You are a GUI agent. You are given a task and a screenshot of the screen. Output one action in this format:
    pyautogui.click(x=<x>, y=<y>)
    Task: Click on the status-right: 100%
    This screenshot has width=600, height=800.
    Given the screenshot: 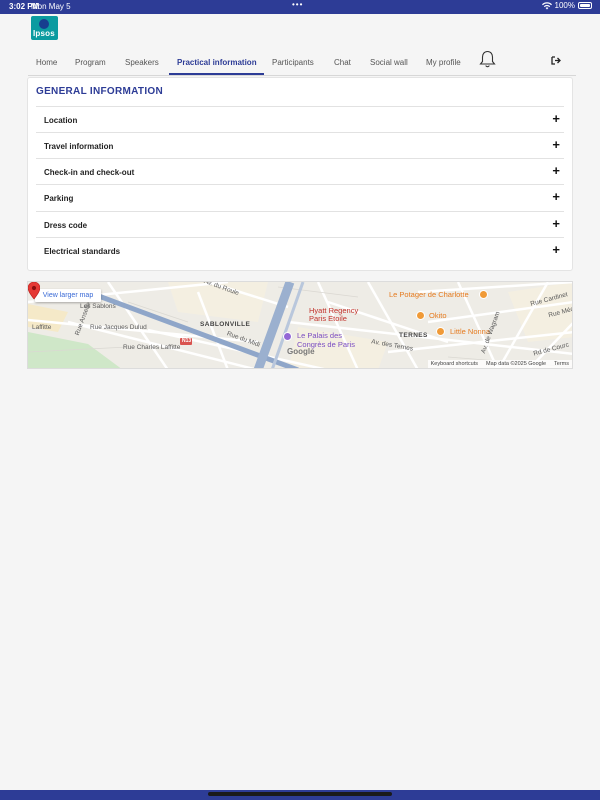 What is the action you would take?
    pyautogui.click(x=566, y=5)
    